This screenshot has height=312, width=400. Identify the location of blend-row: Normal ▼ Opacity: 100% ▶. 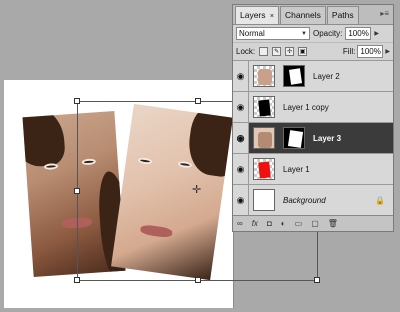
(313, 34).